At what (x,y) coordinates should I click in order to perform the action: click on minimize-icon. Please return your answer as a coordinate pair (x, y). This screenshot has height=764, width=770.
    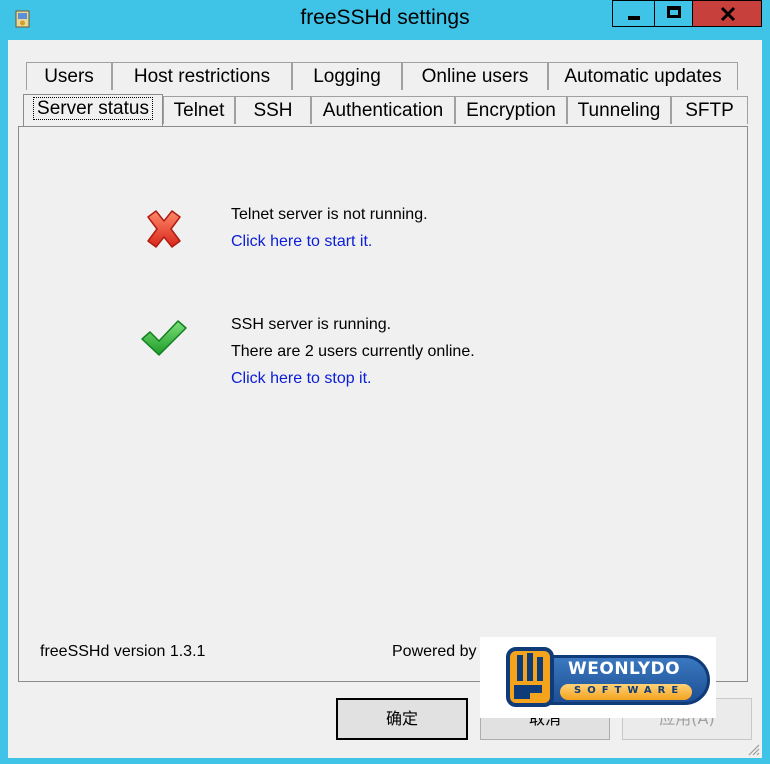
    Looking at the image, I should click on (634, 18).